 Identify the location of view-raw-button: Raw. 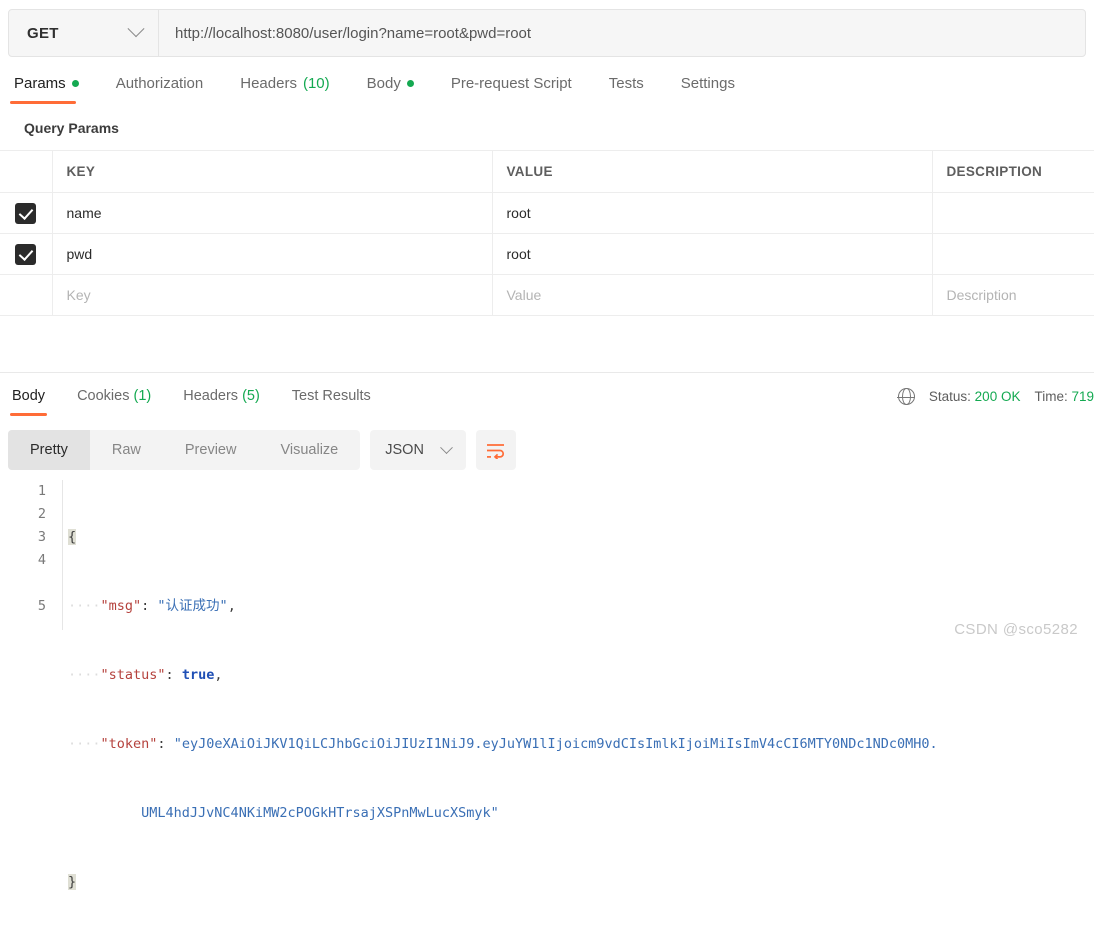
(126, 450).